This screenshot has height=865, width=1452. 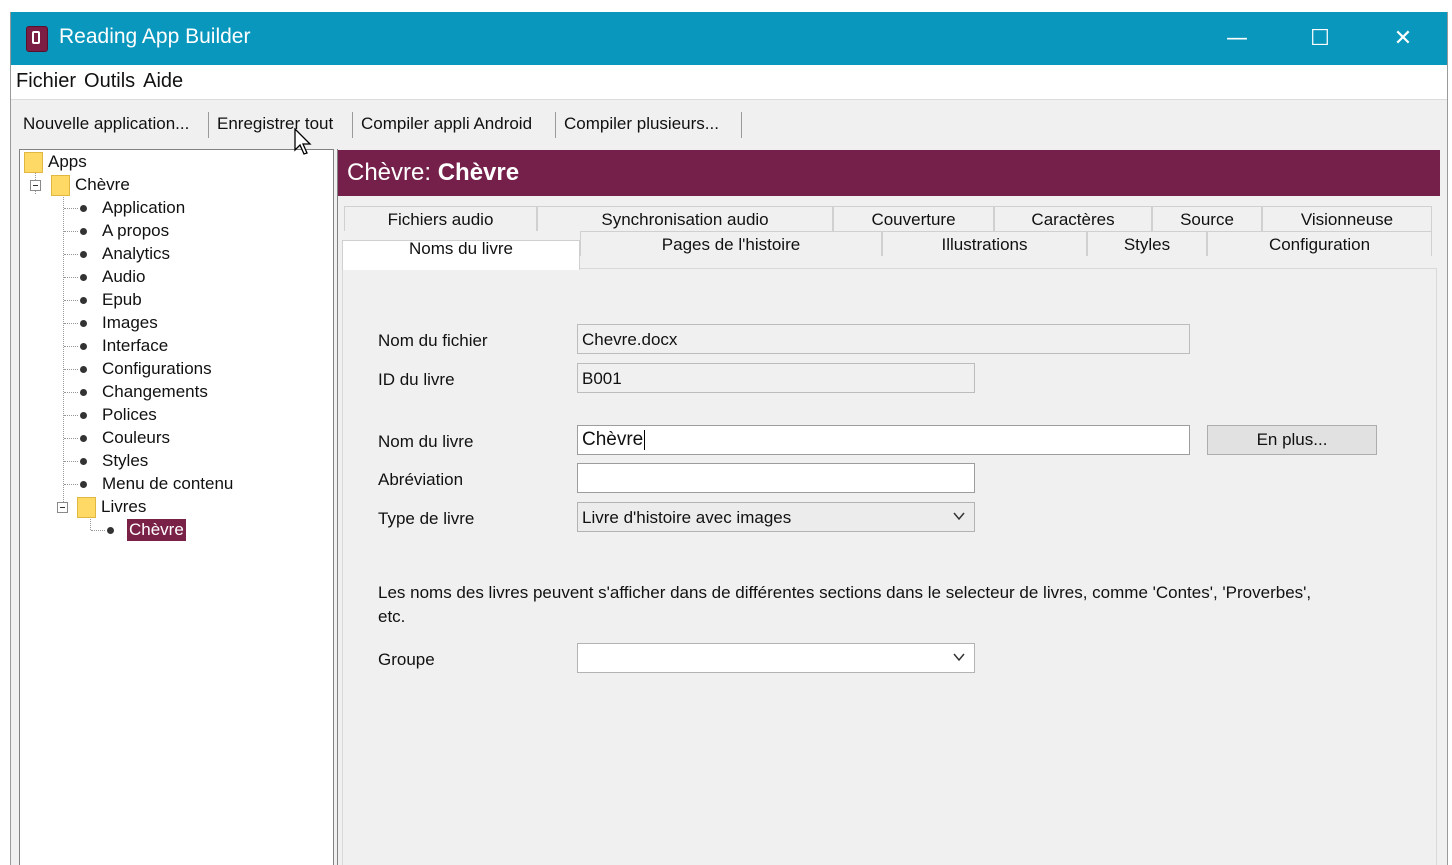 What do you see at coordinates (157, 368) in the screenshot?
I see `tree-label: Configurations` at bounding box center [157, 368].